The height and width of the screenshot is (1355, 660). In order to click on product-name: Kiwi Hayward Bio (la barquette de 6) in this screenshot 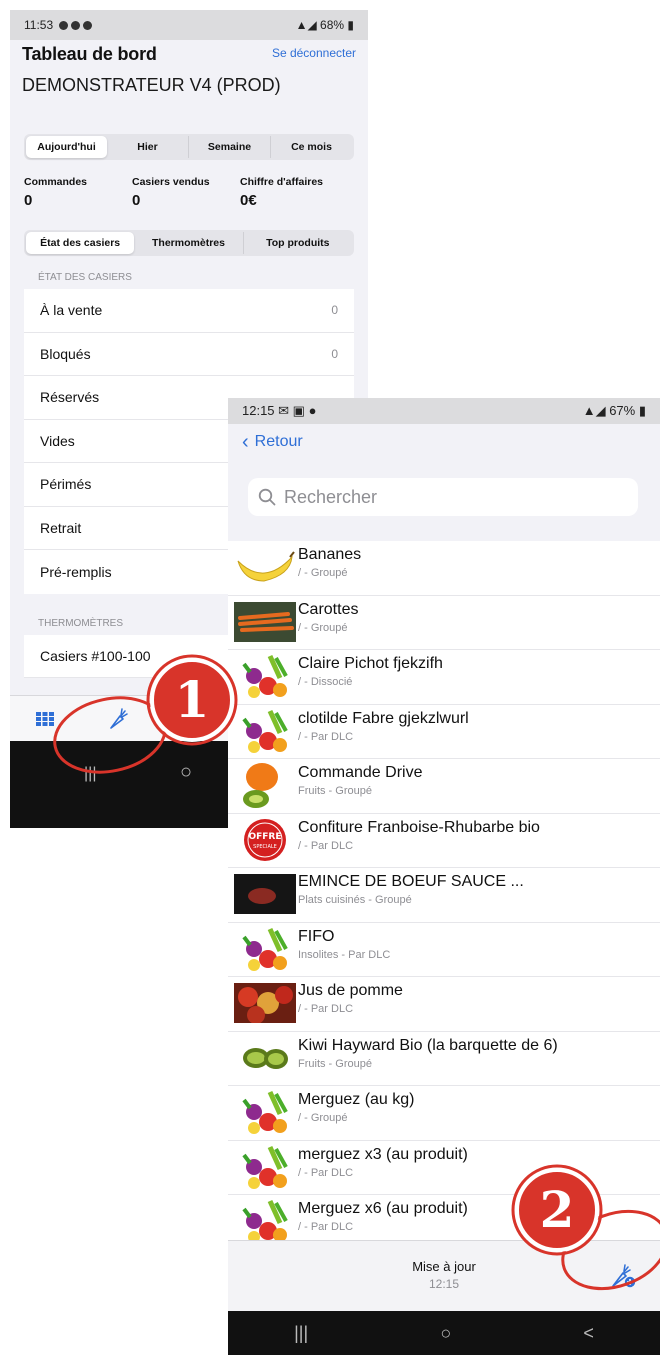, I will do `click(428, 1045)`.